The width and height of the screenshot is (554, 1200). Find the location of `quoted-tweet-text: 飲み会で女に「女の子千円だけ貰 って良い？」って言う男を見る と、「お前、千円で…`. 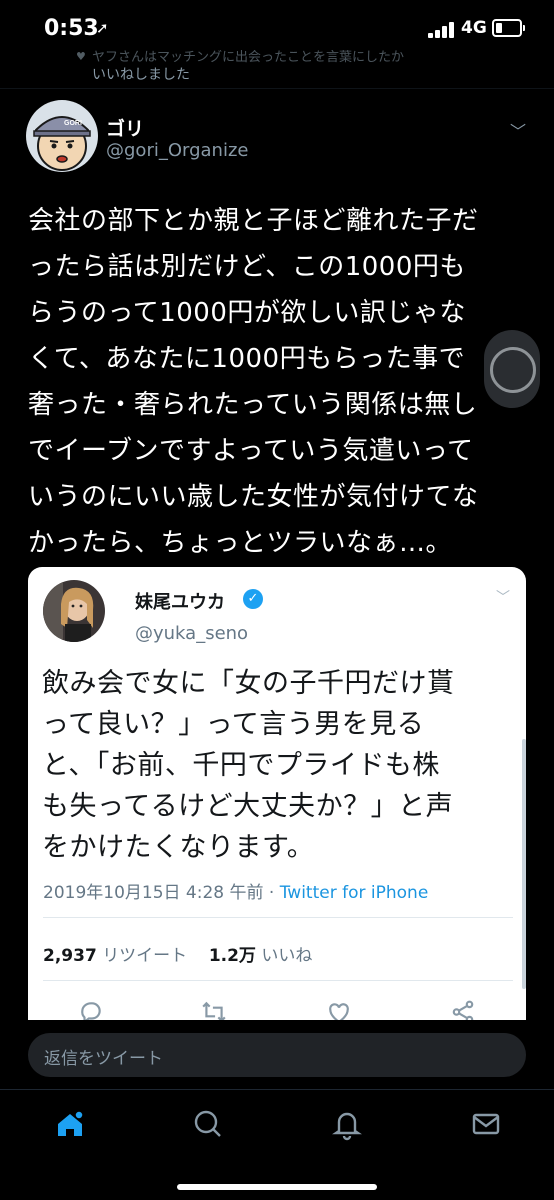

quoted-tweet-text: 飲み会で女に「女の子千円だけ貰 って良い？」って言う男を見る と、「お前、千円で… is located at coordinates (248, 765).